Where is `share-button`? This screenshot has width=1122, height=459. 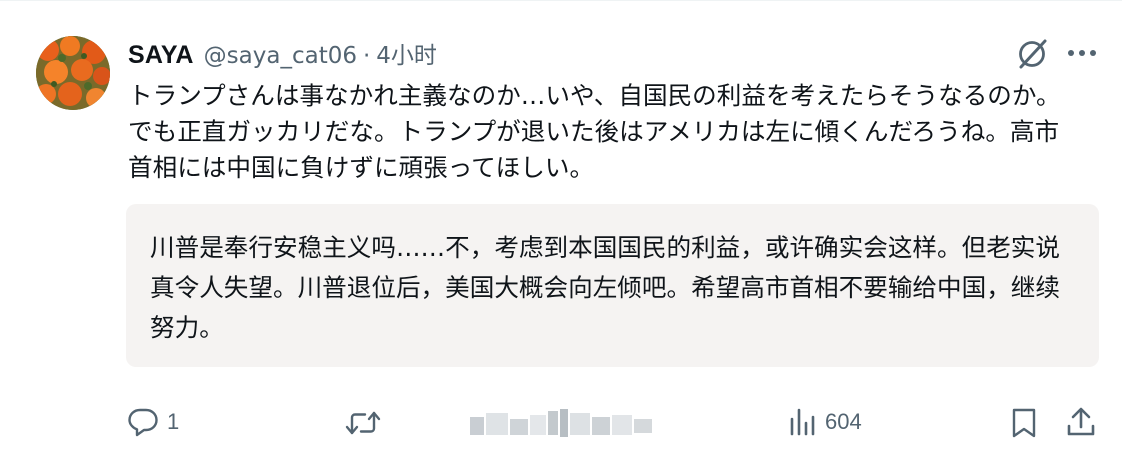 share-button is located at coordinates (1081, 422).